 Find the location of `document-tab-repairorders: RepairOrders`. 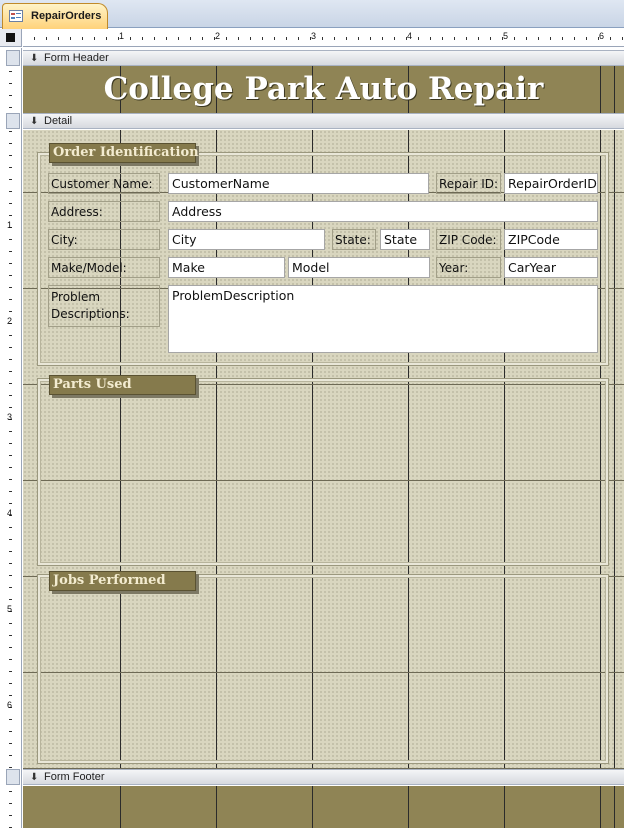

document-tab-repairorders: RepairOrders is located at coordinates (55, 16).